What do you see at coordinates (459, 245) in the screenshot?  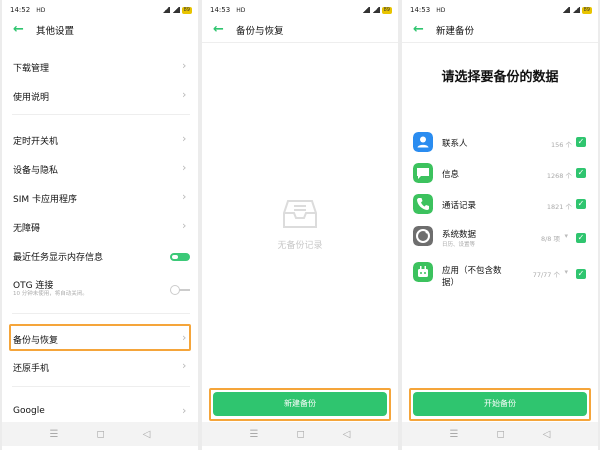 I see `row-subtitle: 日历、设置等` at bounding box center [459, 245].